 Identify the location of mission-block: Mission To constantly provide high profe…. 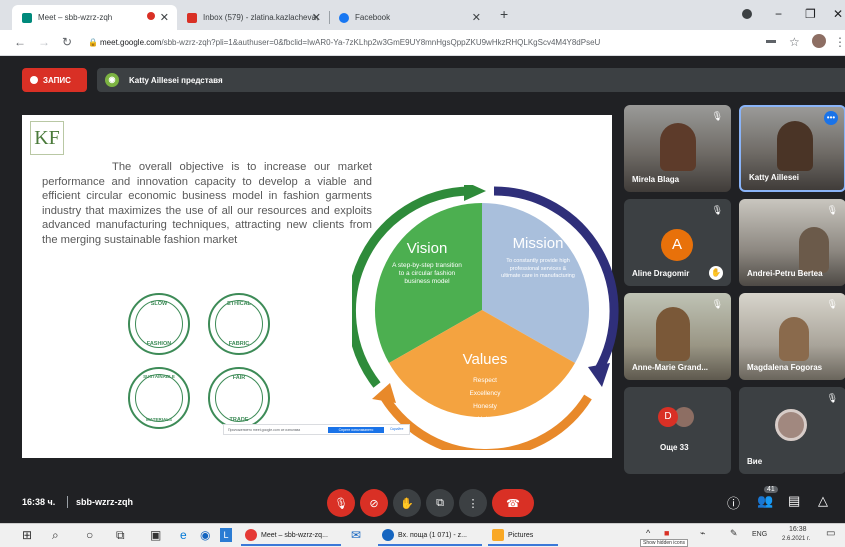
(538, 258).